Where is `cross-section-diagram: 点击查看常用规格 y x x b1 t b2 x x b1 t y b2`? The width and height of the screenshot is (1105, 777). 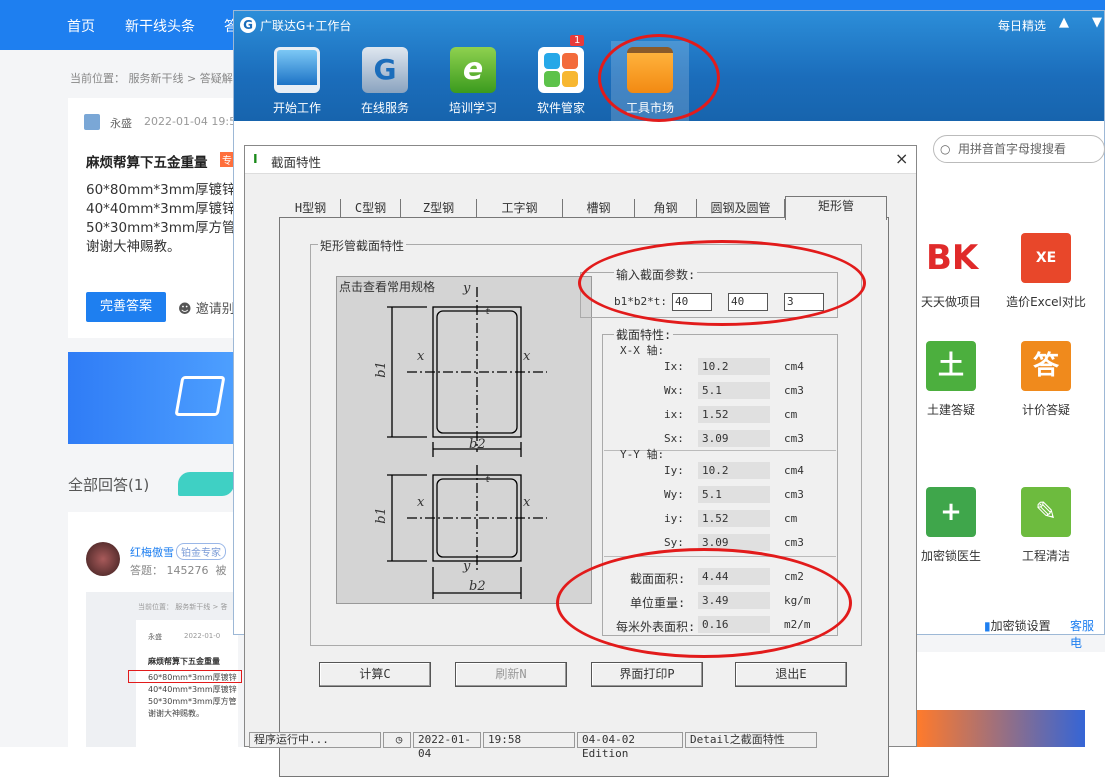 cross-section-diagram: 点击查看常用规格 y x x b1 t b2 x x b1 t y b2 is located at coordinates (464, 440).